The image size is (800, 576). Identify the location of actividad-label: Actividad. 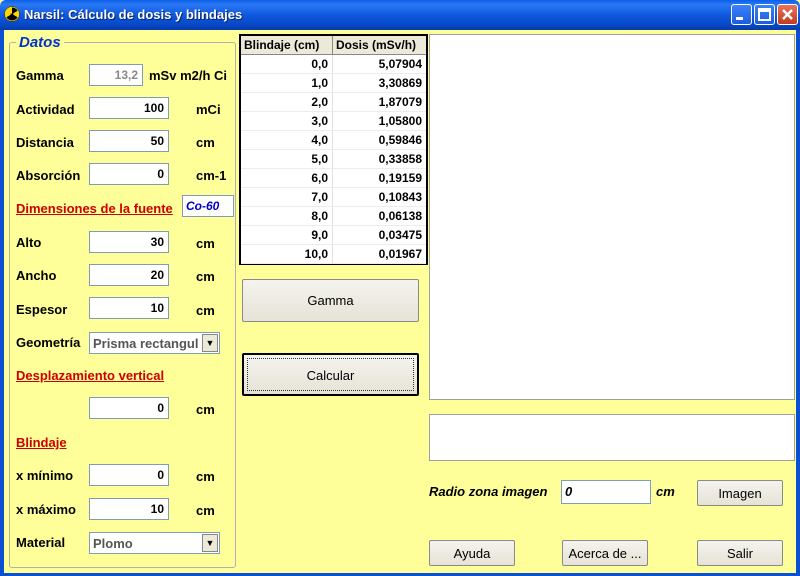
(45, 109).